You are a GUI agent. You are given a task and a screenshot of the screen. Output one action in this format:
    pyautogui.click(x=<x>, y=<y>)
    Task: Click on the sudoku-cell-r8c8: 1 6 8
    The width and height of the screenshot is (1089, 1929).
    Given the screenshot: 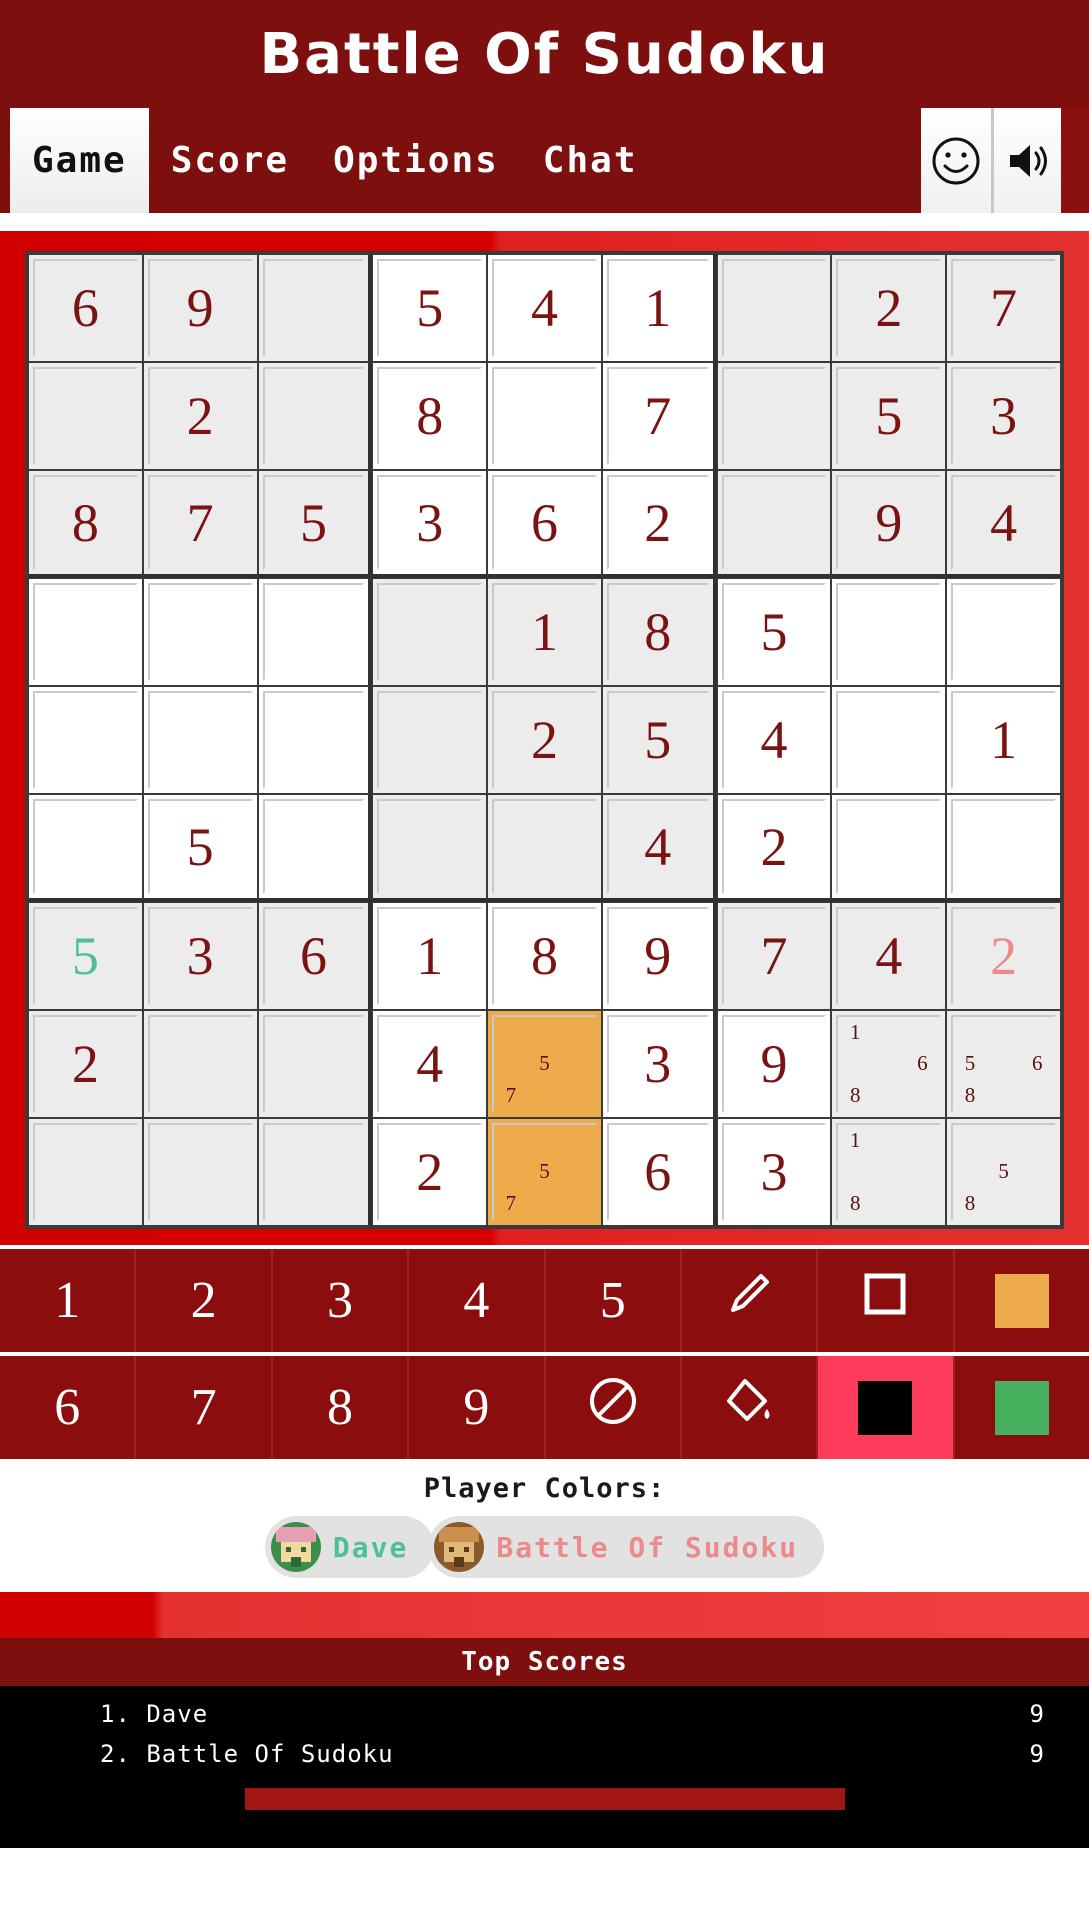 What is the action you would take?
    pyautogui.click(x=889, y=1064)
    